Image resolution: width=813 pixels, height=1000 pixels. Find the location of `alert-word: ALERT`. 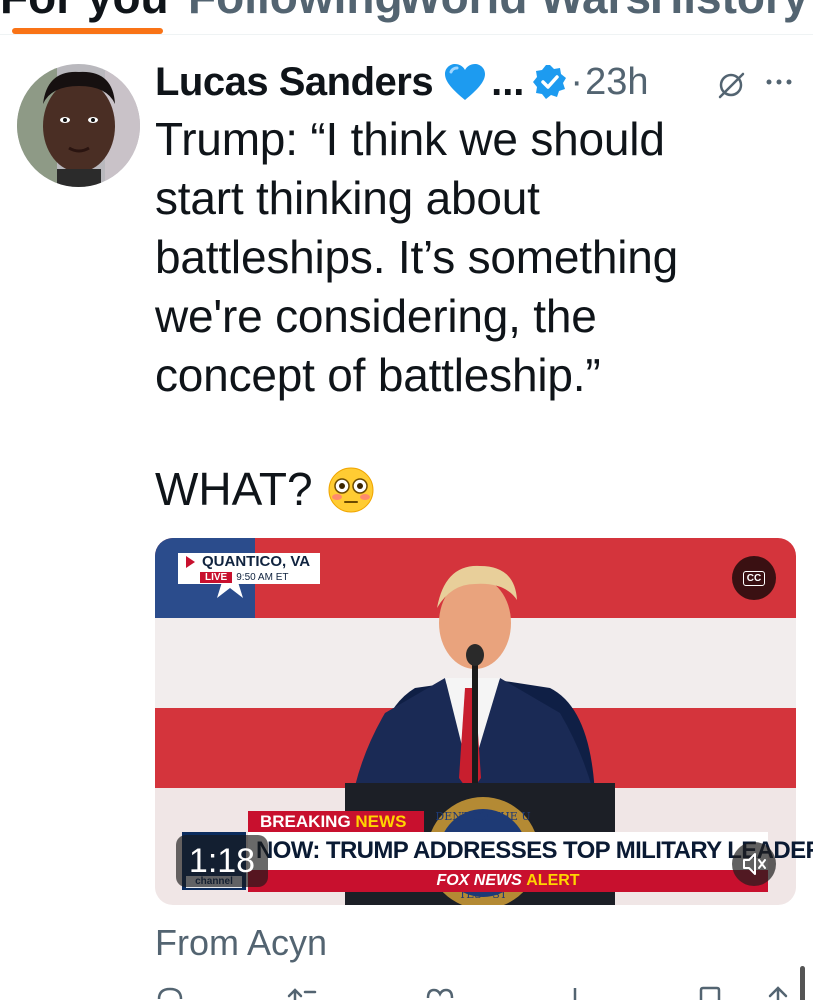

alert-word: ALERT is located at coordinates (553, 880).